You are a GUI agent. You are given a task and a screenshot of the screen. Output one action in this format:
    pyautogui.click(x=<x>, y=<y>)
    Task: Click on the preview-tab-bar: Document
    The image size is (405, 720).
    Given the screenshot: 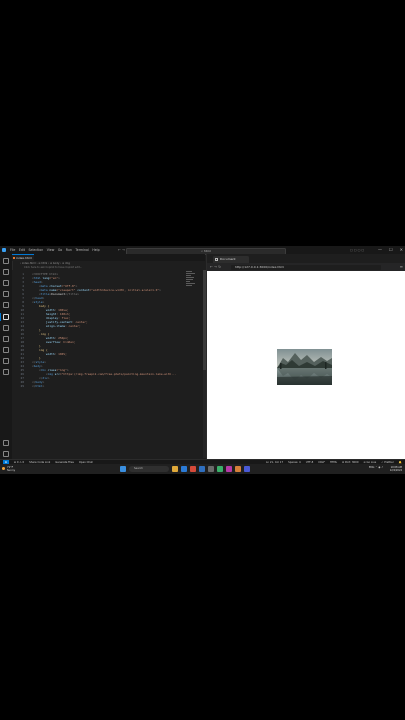 What is the action you would take?
    pyautogui.click(x=306, y=258)
    